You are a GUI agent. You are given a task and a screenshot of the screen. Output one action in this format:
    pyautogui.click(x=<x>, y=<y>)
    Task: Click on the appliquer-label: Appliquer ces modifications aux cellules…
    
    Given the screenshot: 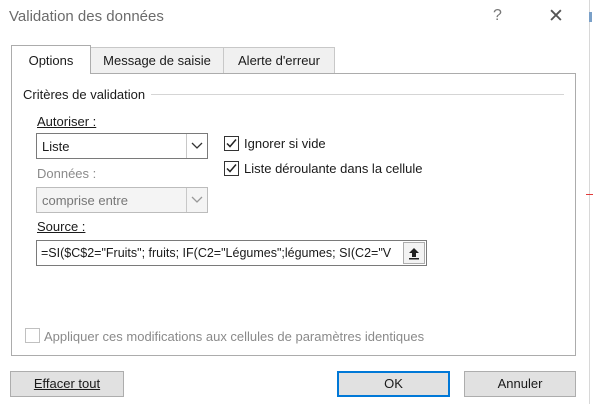 What is the action you would take?
    pyautogui.click(x=234, y=336)
    